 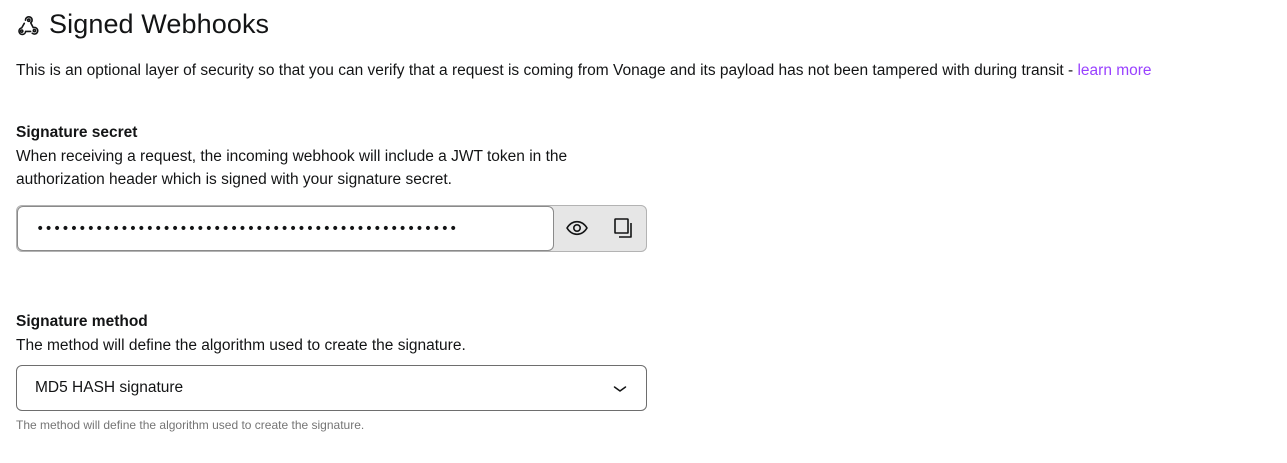 What do you see at coordinates (331, 388) in the screenshot?
I see `signature-method-select: MD5 HASH signature` at bounding box center [331, 388].